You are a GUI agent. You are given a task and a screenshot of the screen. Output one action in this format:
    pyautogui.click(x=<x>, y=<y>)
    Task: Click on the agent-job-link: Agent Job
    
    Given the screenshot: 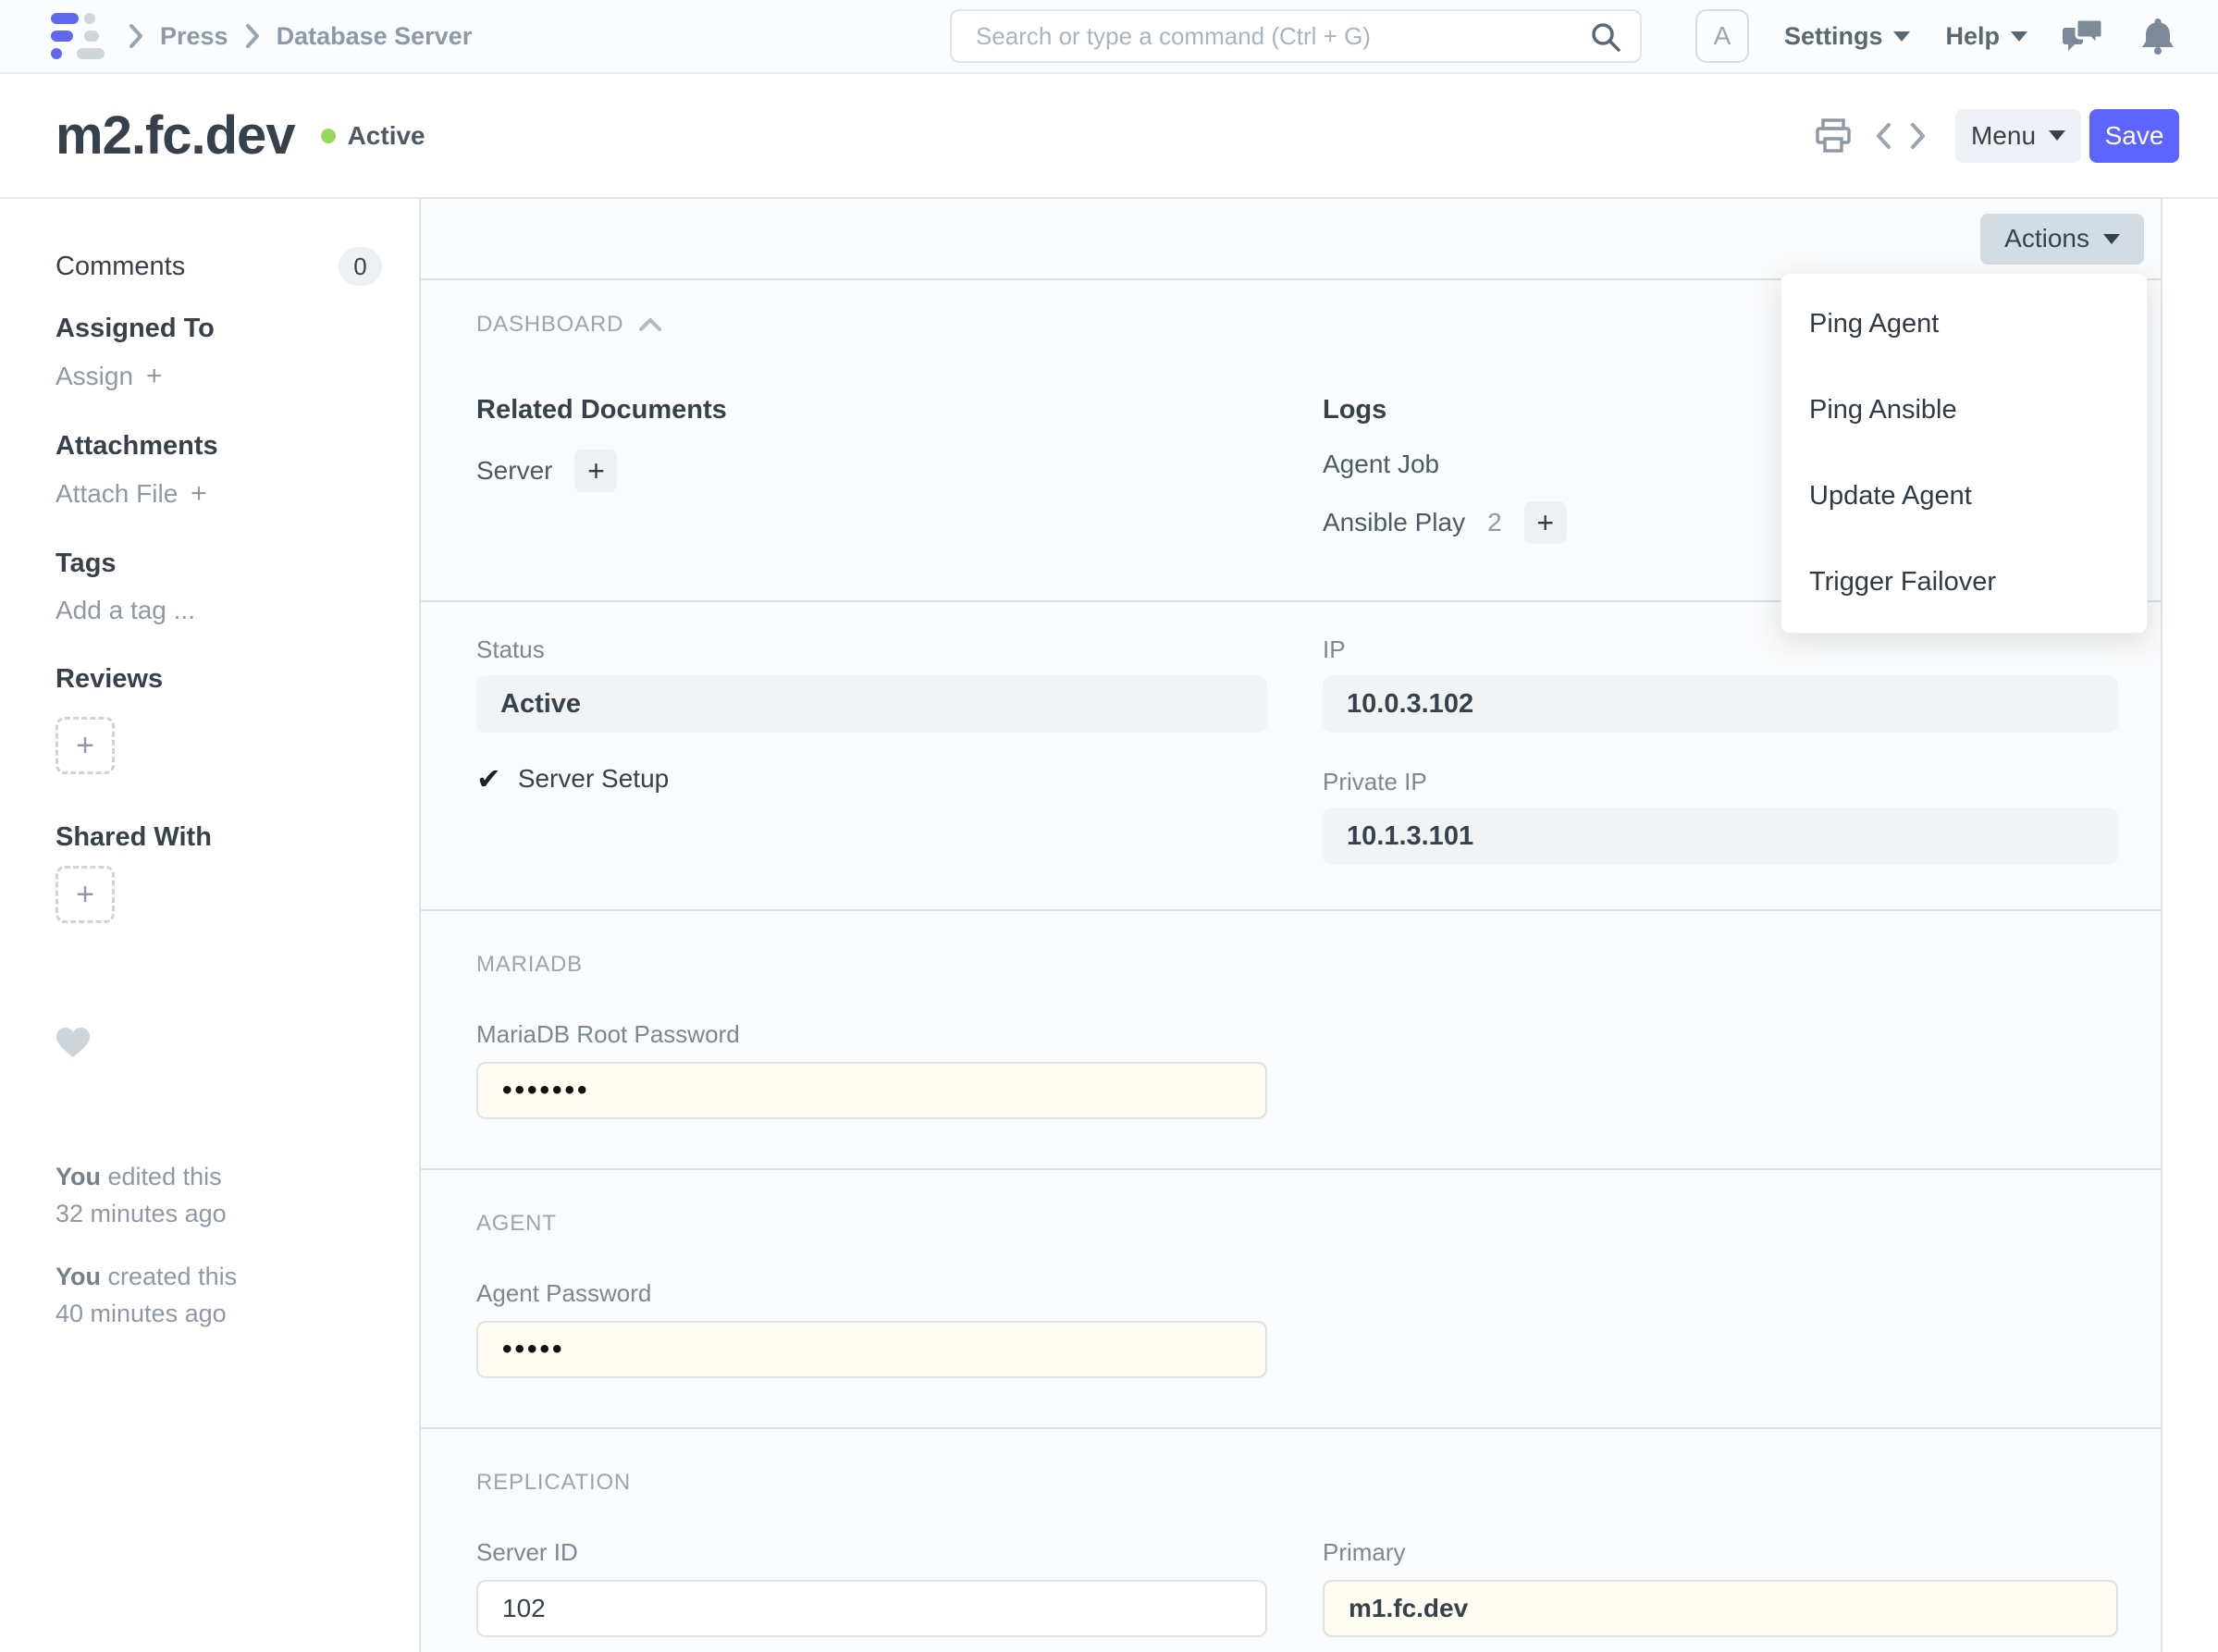 What is the action you would take?
    pyautogui.click(x=1381, y=465)
    